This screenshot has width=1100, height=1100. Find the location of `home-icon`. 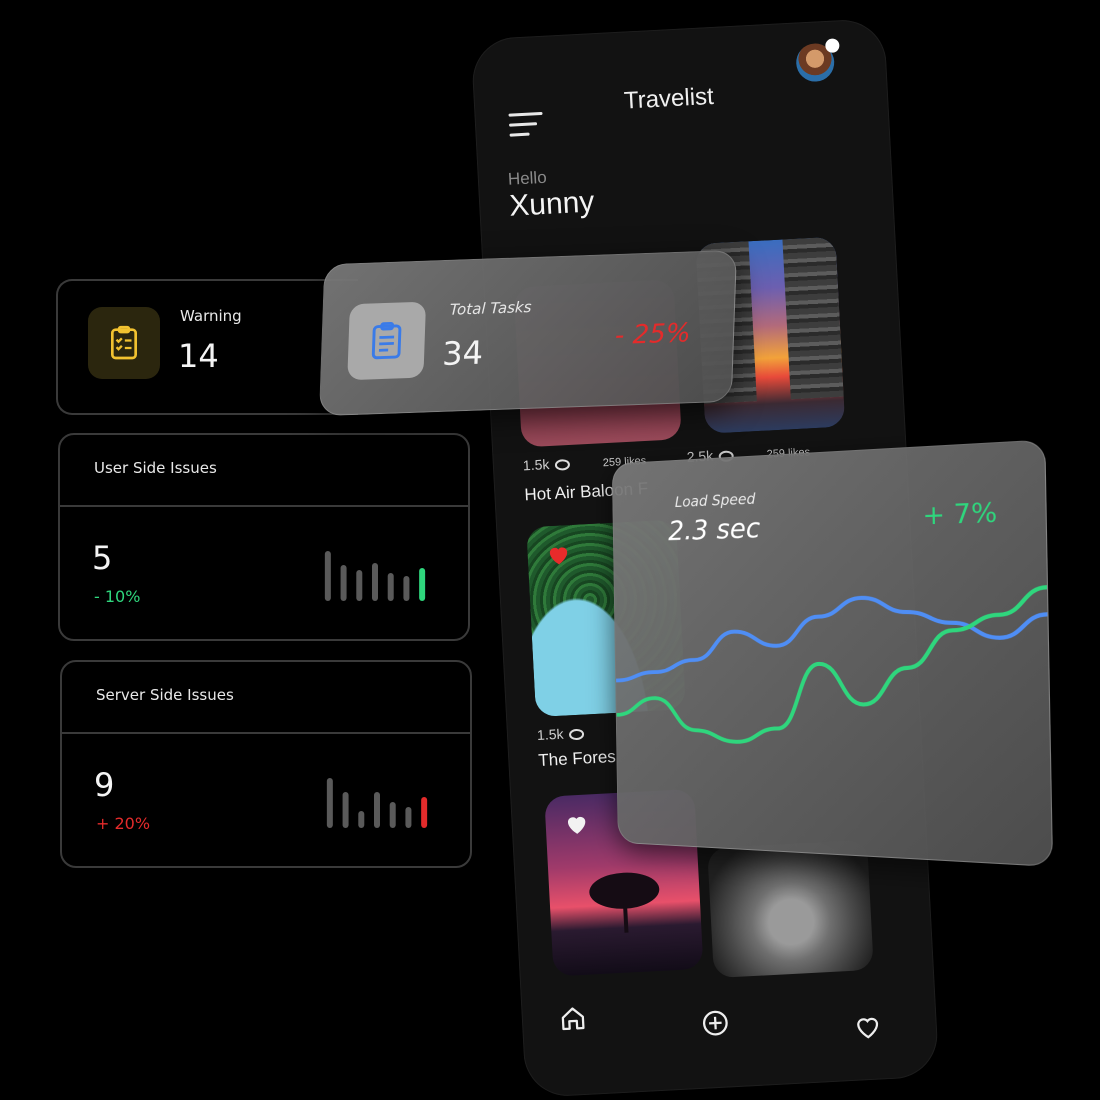

home-icon is located at coordinates (573, 1019).